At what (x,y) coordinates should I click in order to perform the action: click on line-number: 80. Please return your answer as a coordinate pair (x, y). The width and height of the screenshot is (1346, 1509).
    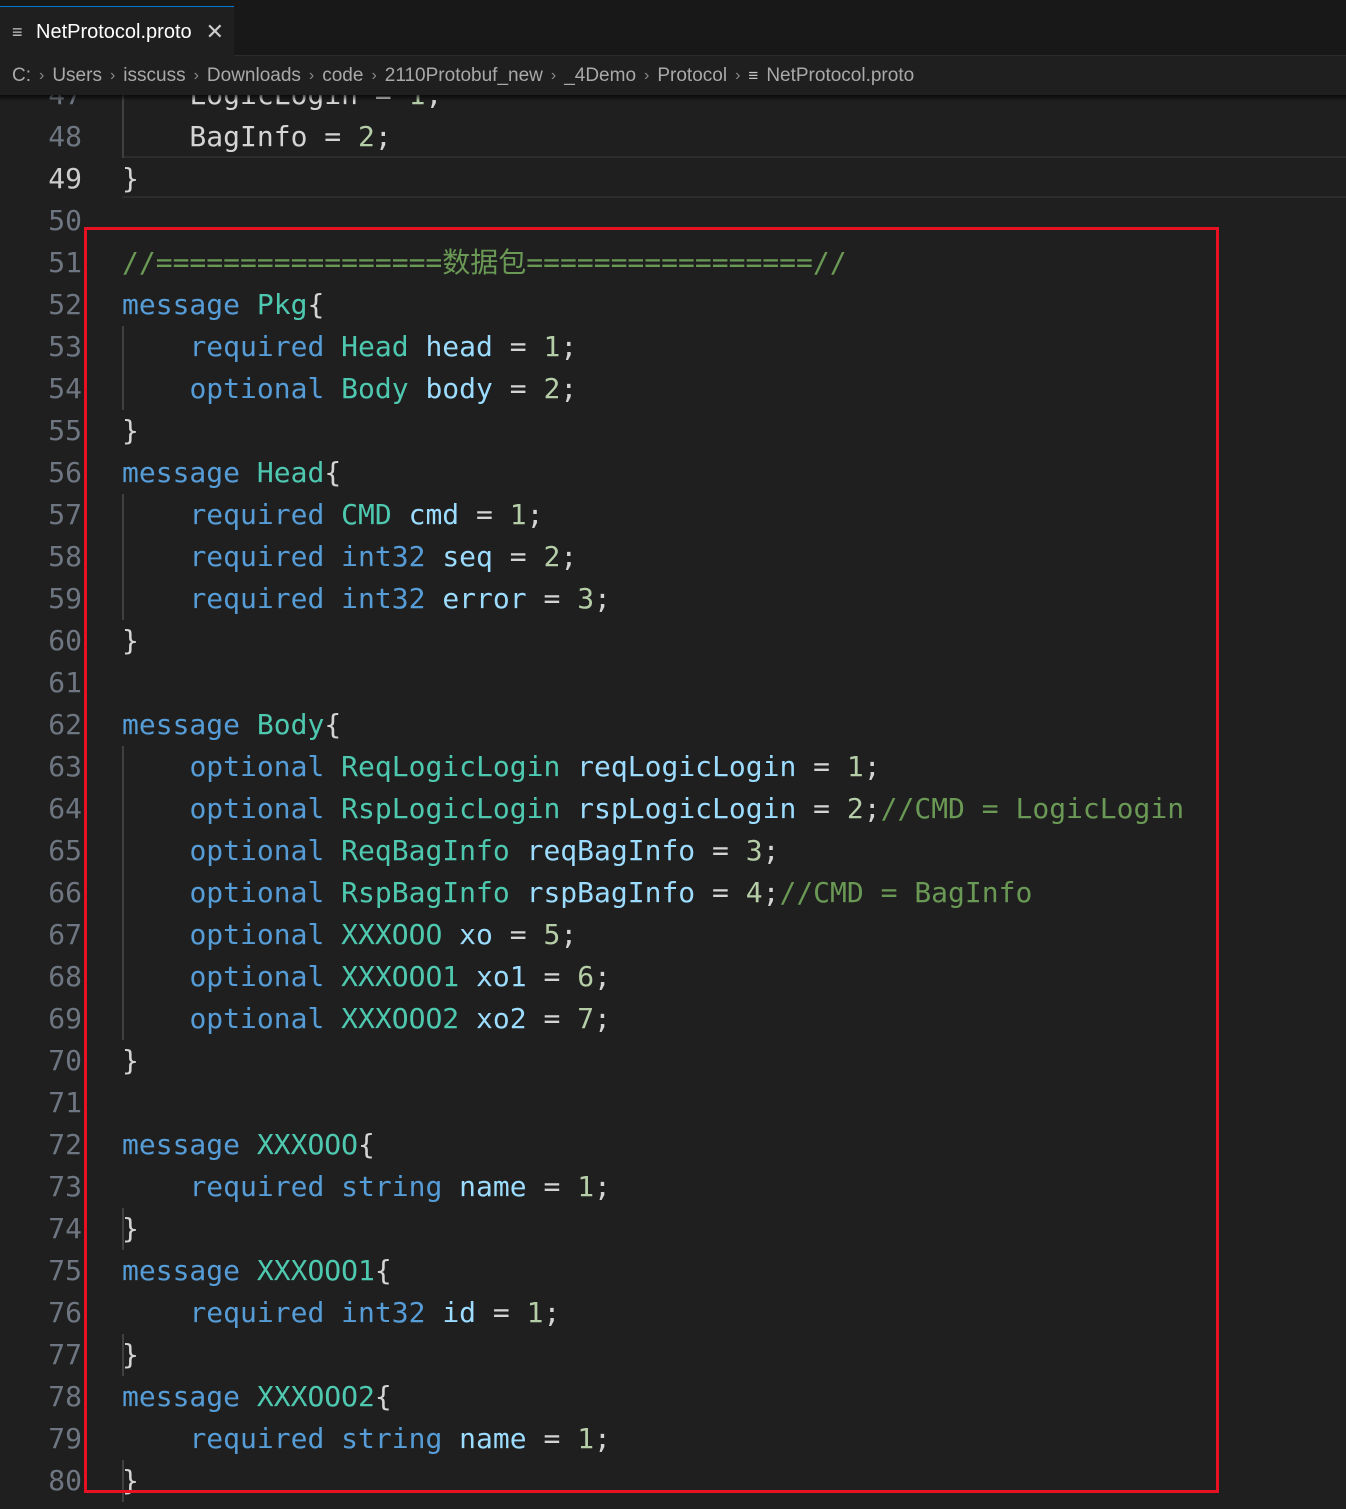
    Looking at the image, I should click on (65, 1480).